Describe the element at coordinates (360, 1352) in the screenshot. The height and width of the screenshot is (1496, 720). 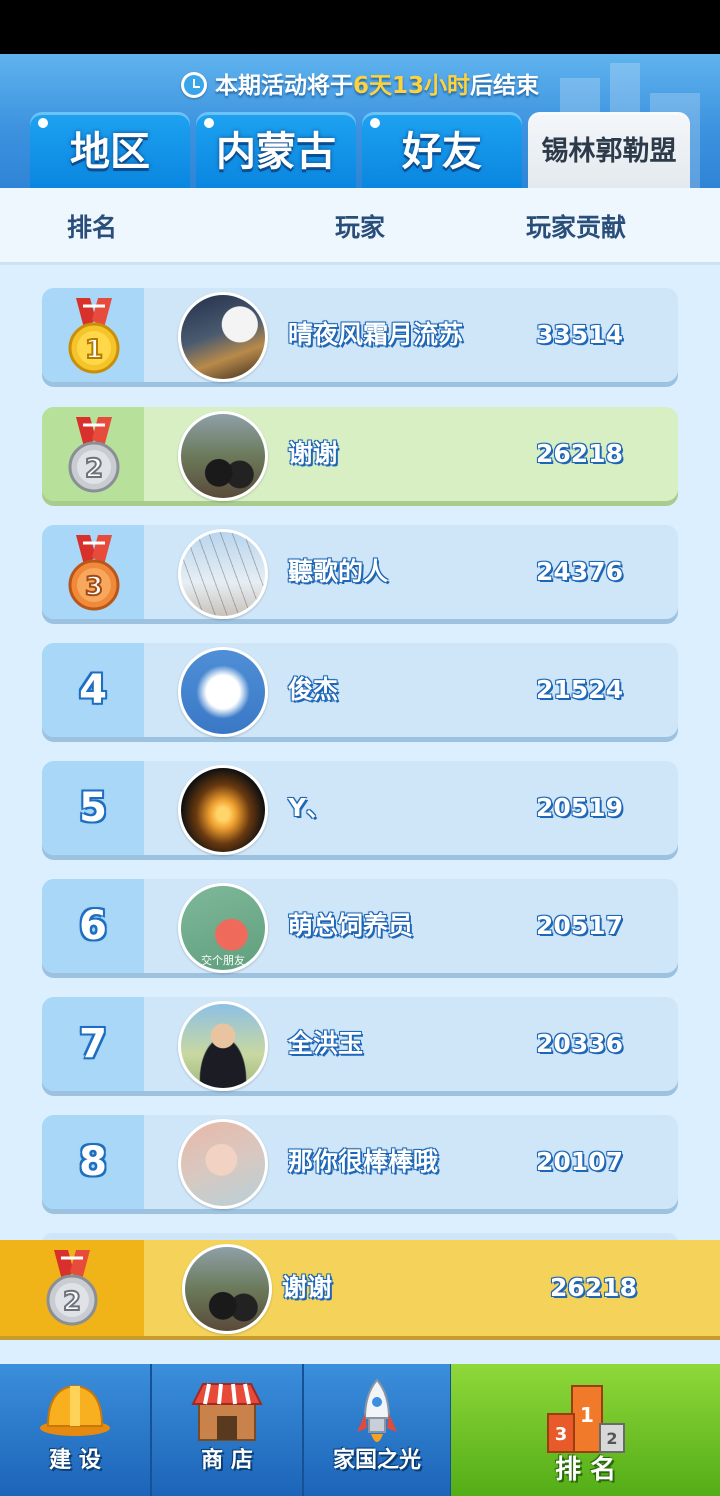
I see `nav-spacer` at that location.